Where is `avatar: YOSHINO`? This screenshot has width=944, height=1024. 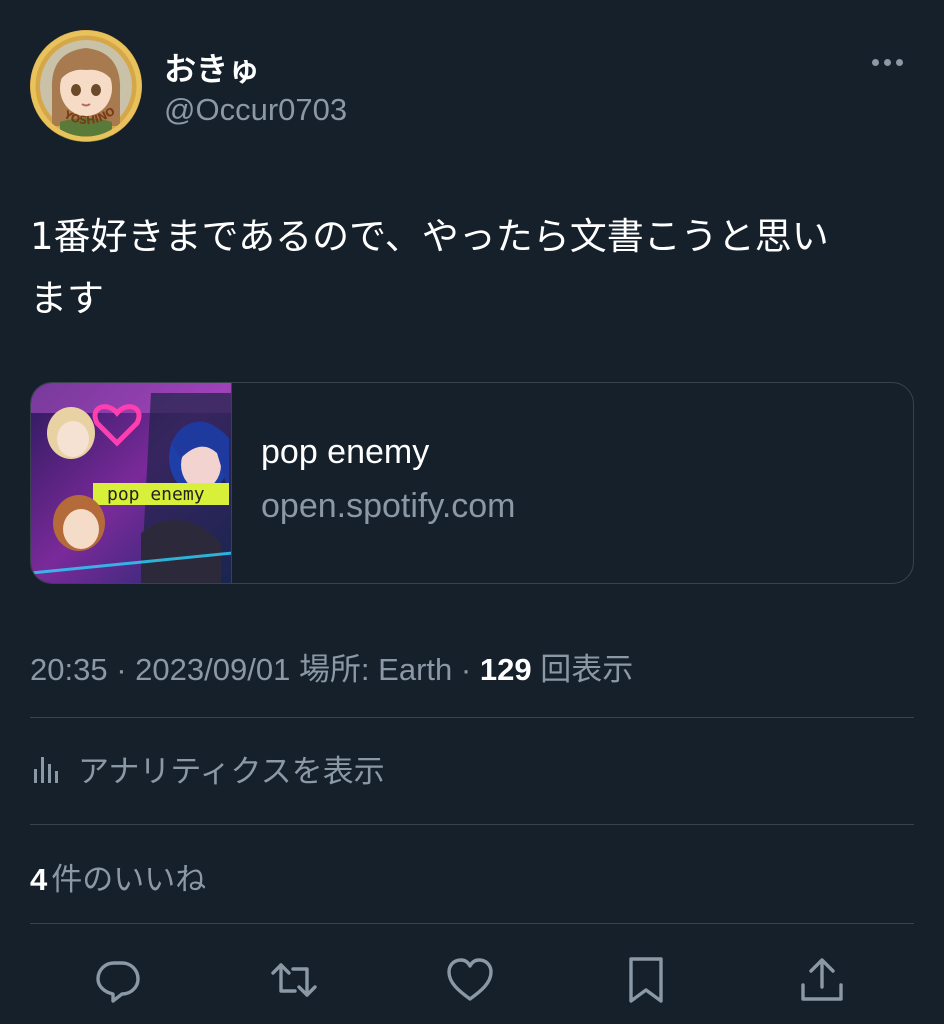 avatar: YOSHINO is located at coordinates (86, 86).